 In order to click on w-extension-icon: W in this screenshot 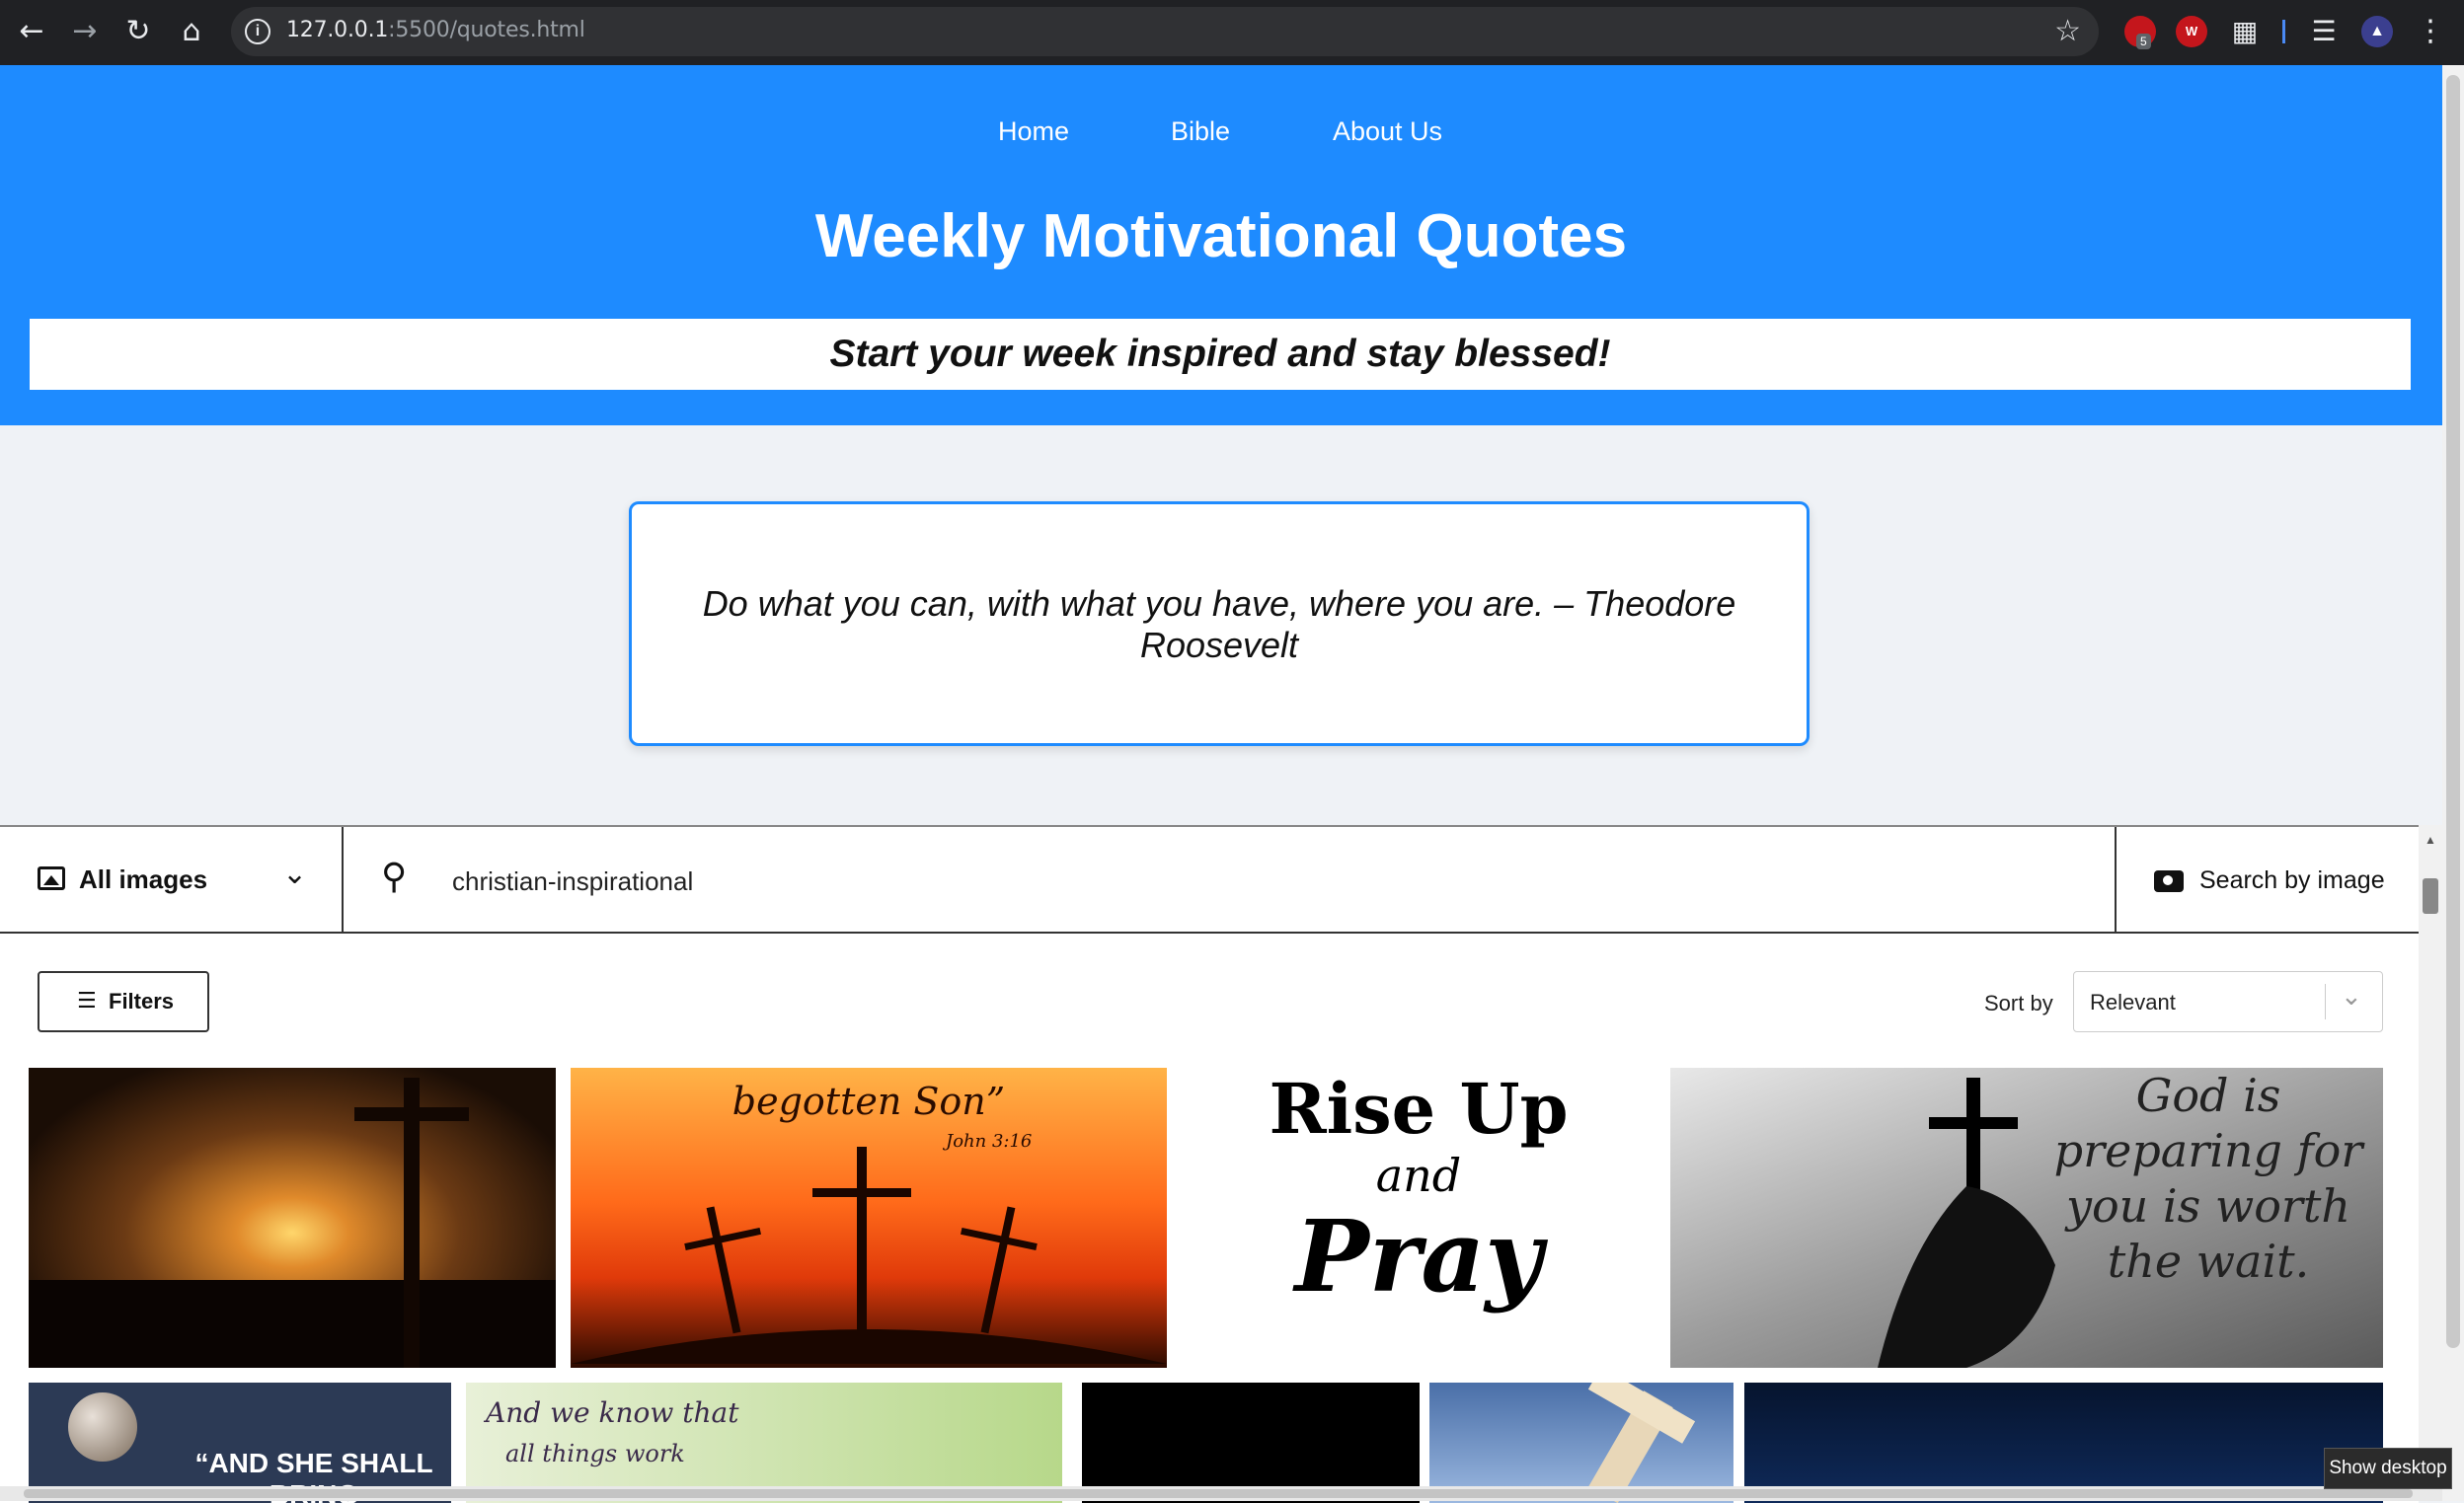, I will do `click(2191, 31)`.